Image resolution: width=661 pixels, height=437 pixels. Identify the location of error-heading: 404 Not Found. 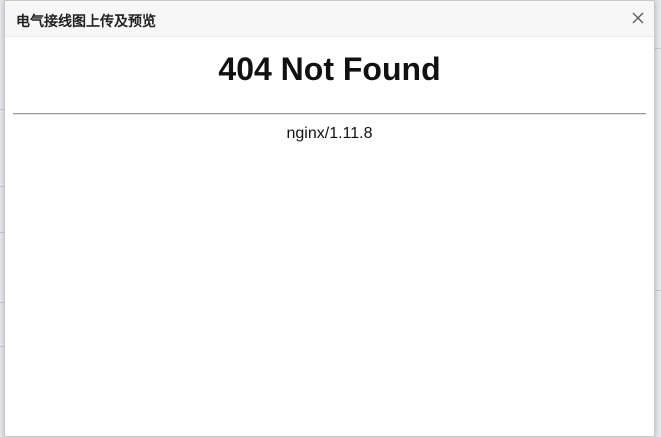
(329, 69).